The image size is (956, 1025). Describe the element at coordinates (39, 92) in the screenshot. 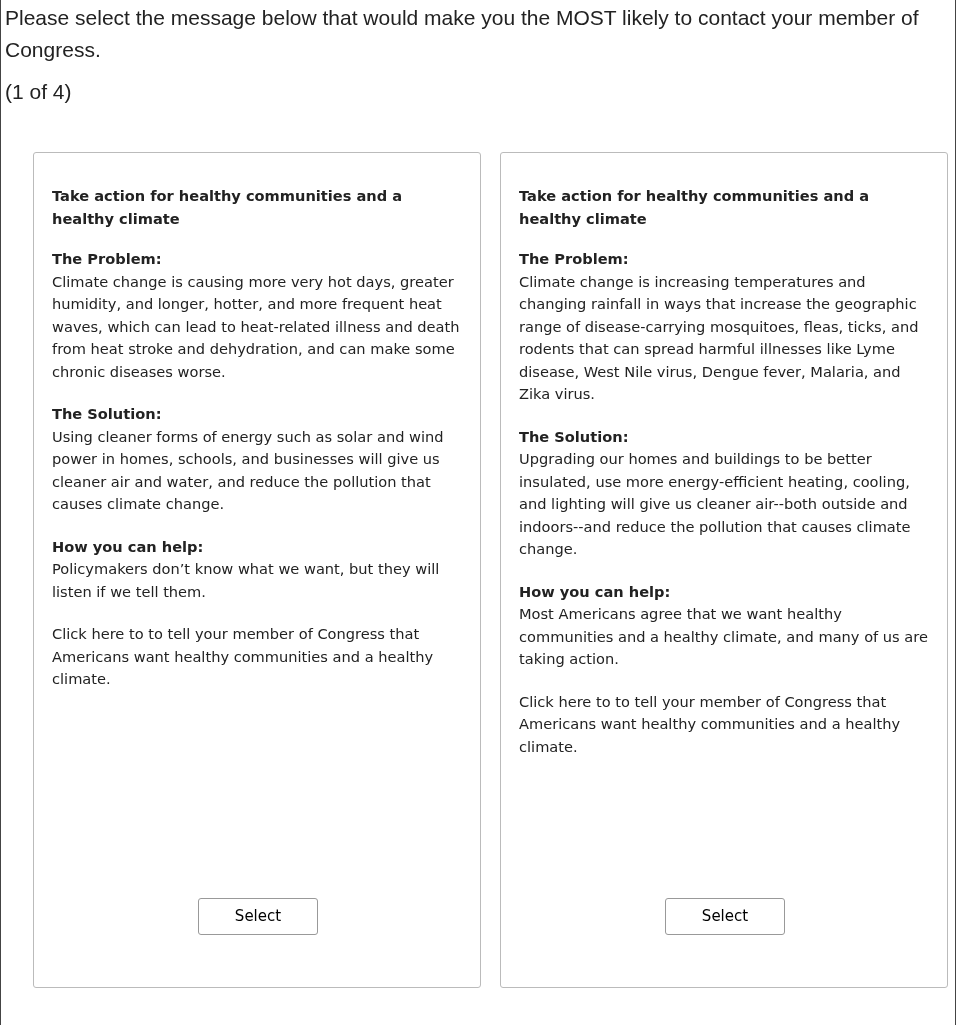

I see `question-counter: (1 of 4)` at that location.